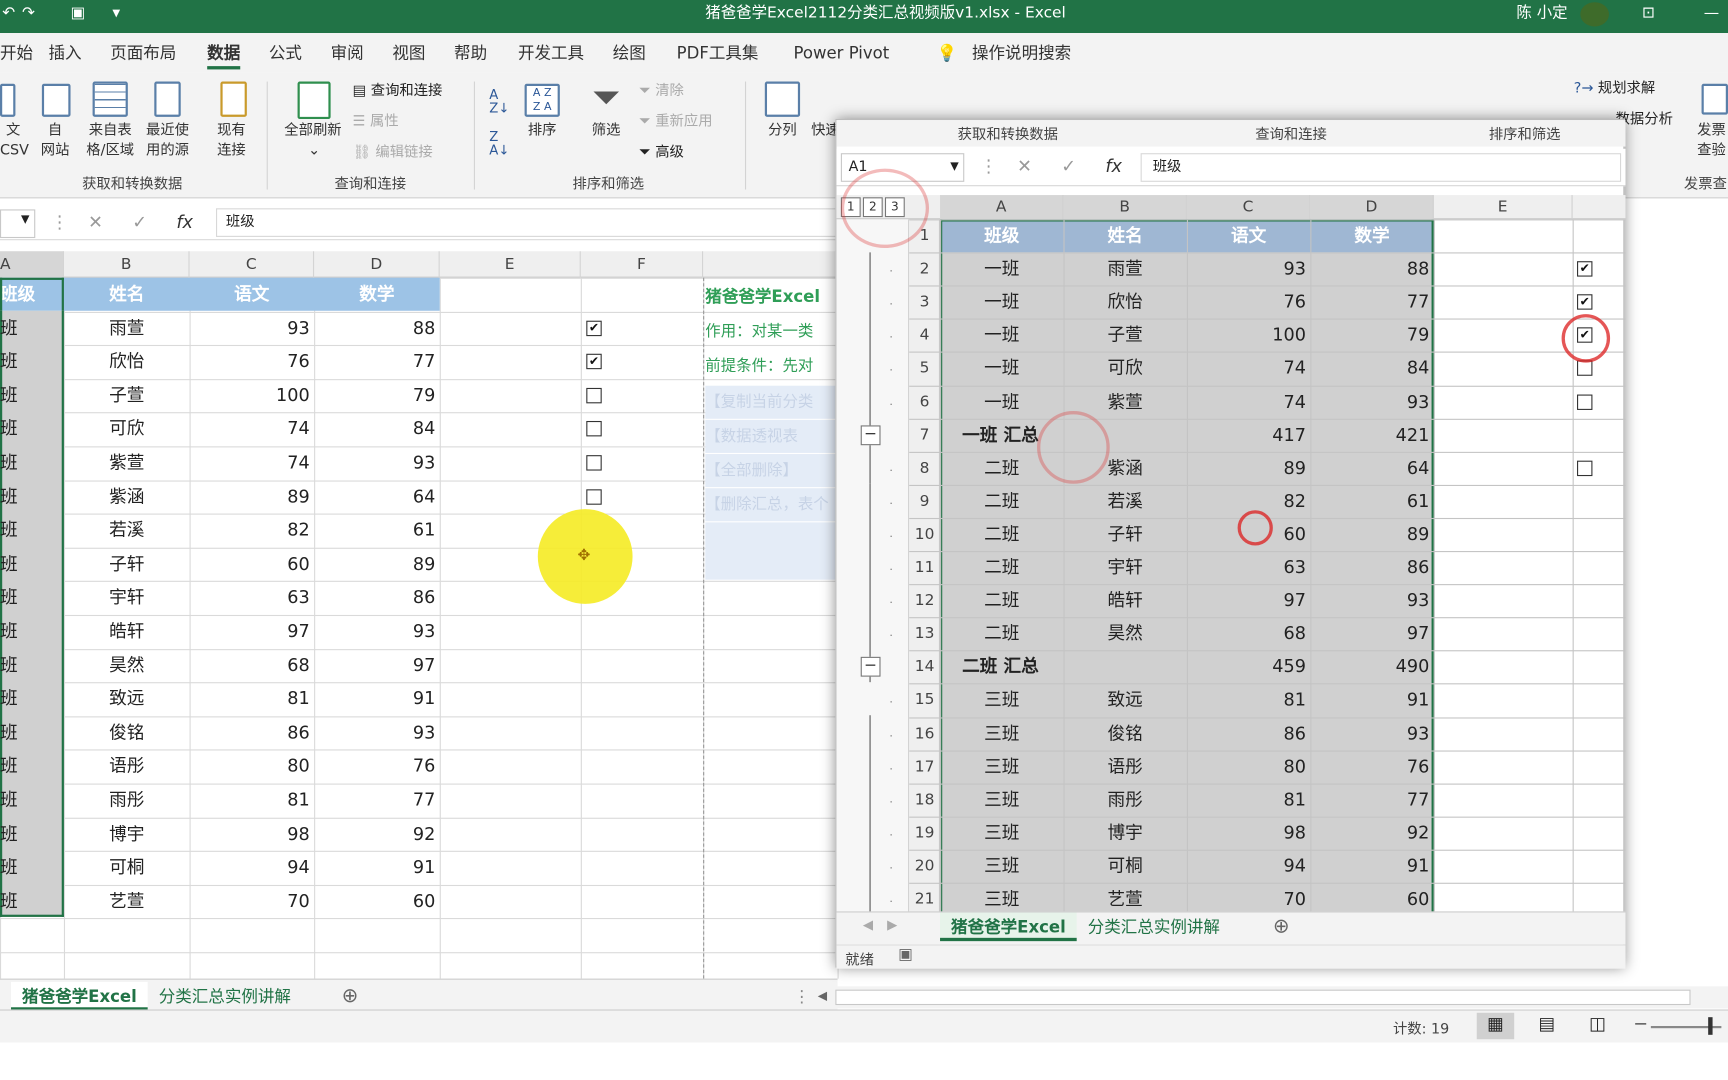 The image size is (1728, 1080). What do you see at coordinates (127, 294) in the screenshot?
I see `header-cell: 姓名` at bounding box center [127, 294].